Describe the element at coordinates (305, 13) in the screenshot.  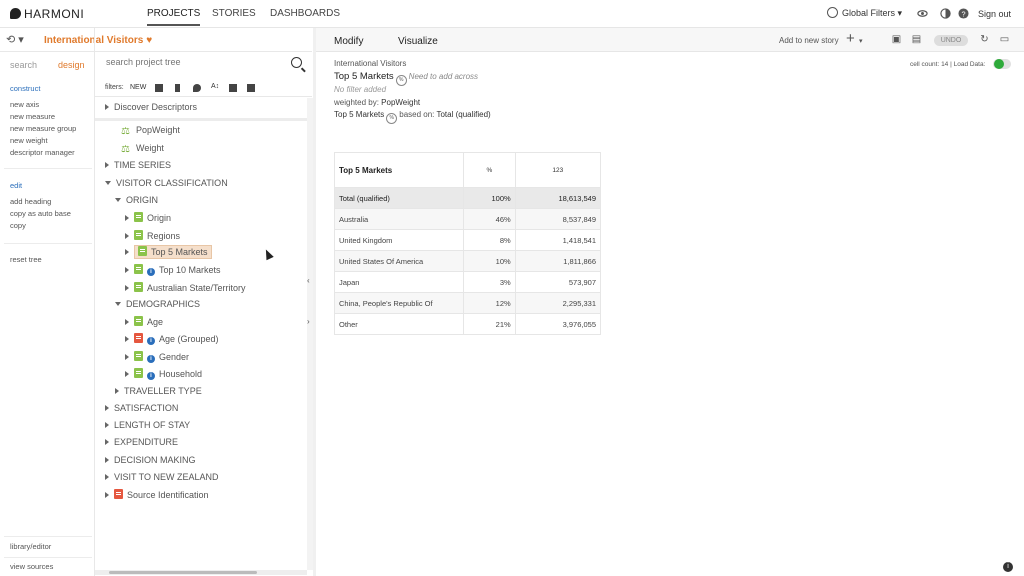
I see `nav-dashboards: DASHBOARDS` at that location.